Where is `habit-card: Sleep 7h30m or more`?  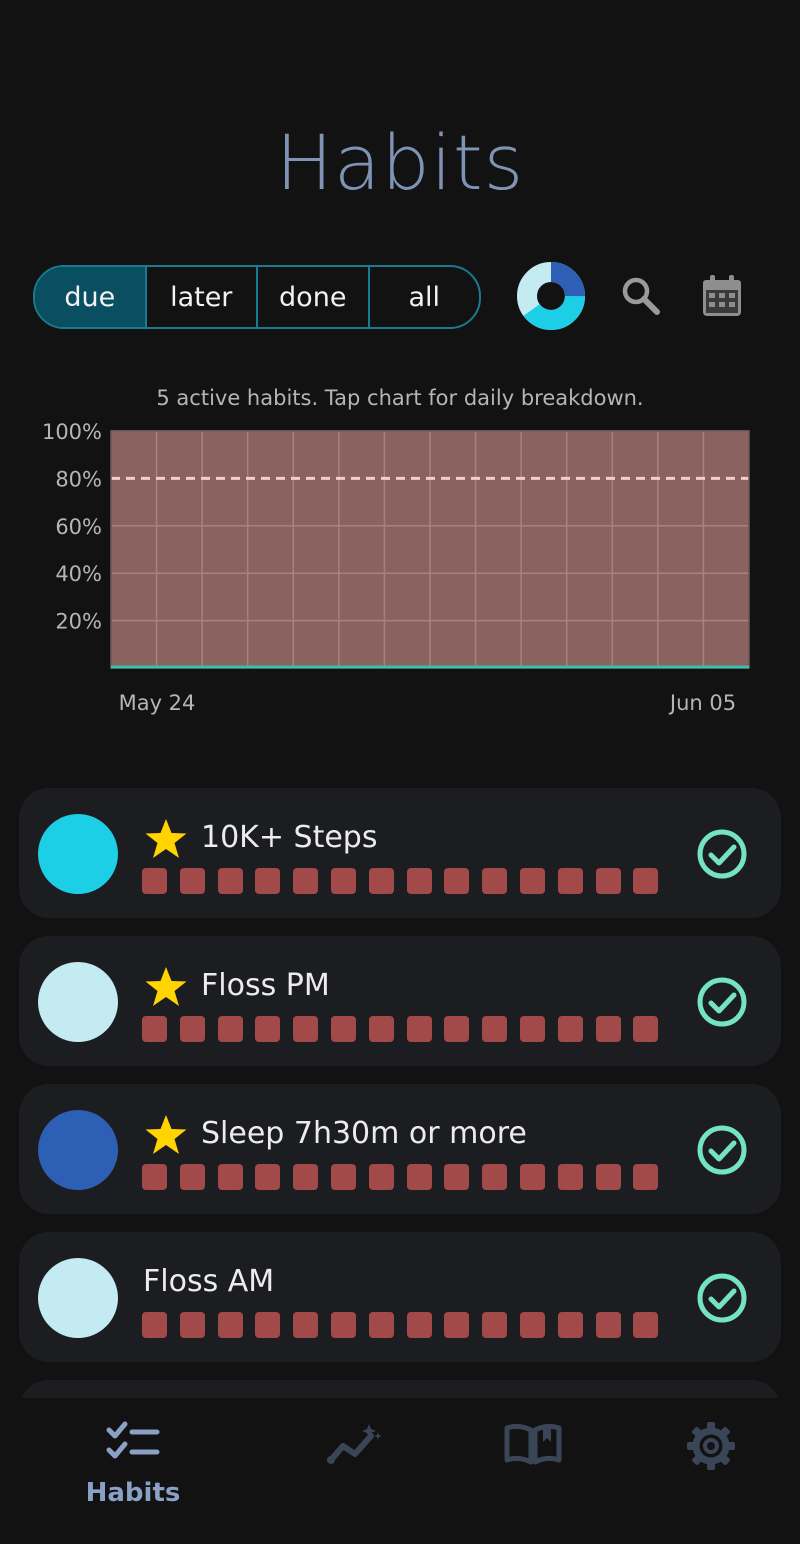
habit-card: Sleep 7h30m or more is located at coordinates (400, 1149).